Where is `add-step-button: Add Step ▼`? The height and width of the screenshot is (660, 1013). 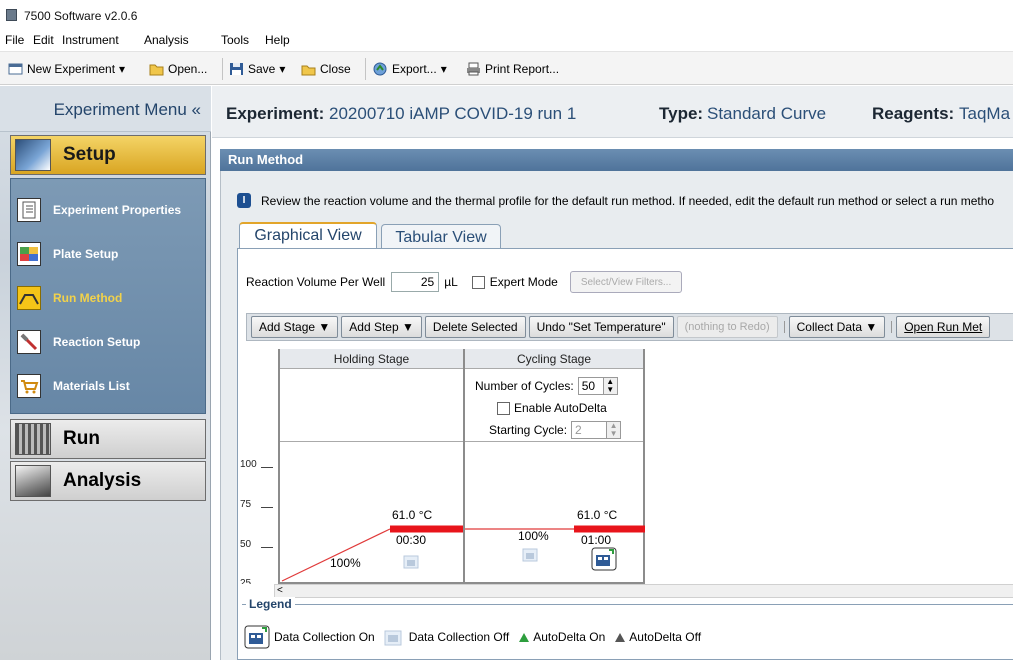 add-step-button: Add Step ▼ is located at coordinates (381, 327).